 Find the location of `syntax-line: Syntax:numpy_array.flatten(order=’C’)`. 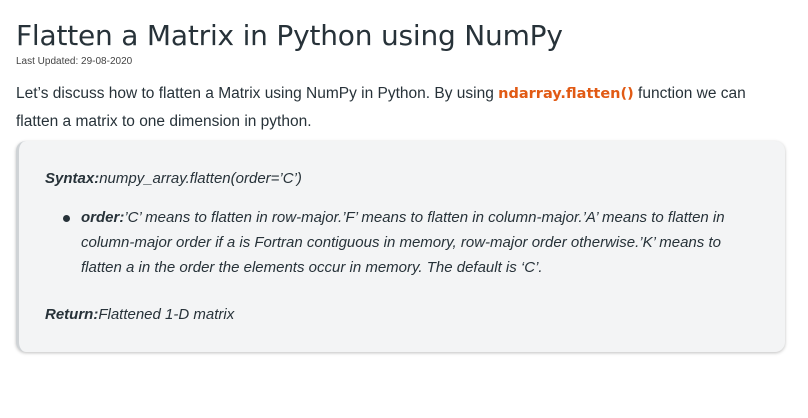

syntax-line: Syntax:numpy_array.flatten(order=’C’) is located at coordinates (173, 178).